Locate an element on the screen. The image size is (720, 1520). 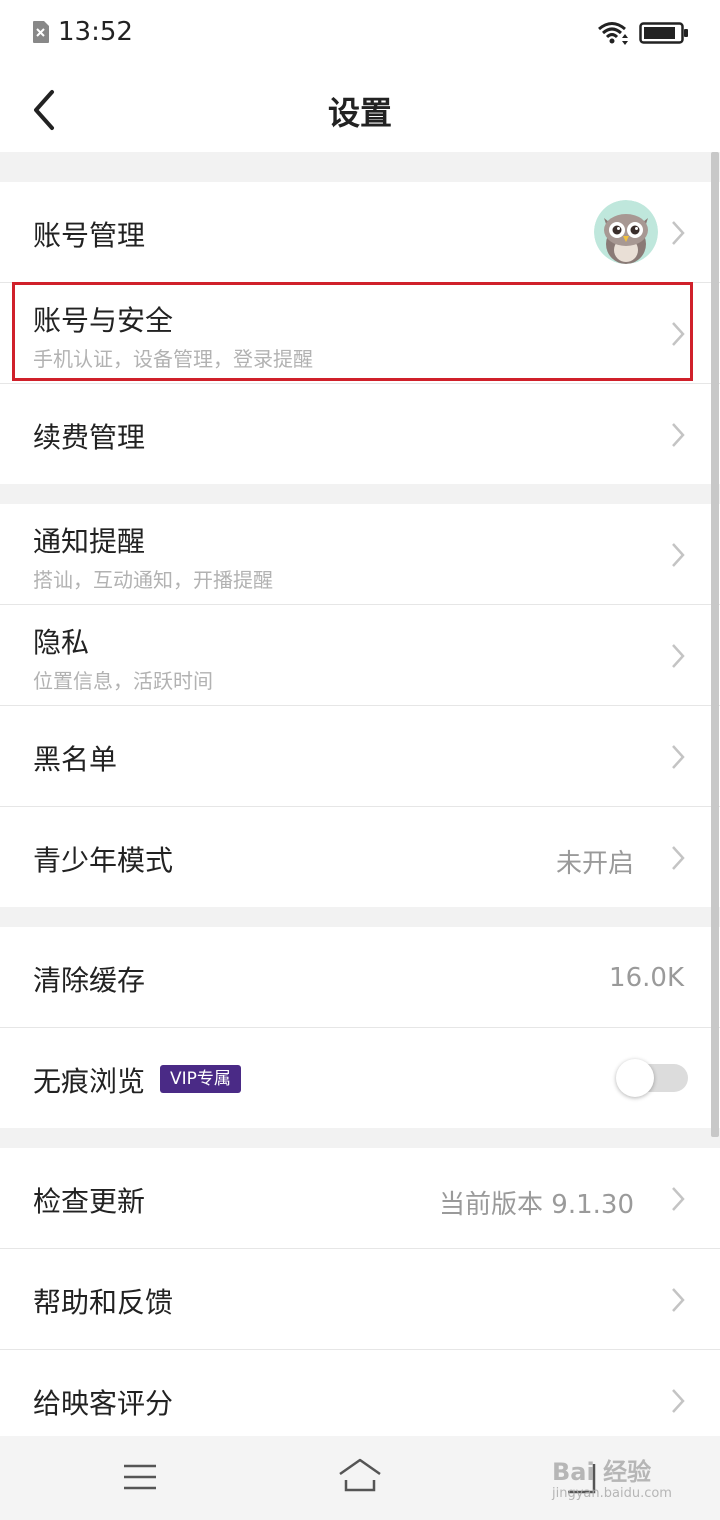
vip-badge: VIP专属 is located at coordinates (200, 1079).